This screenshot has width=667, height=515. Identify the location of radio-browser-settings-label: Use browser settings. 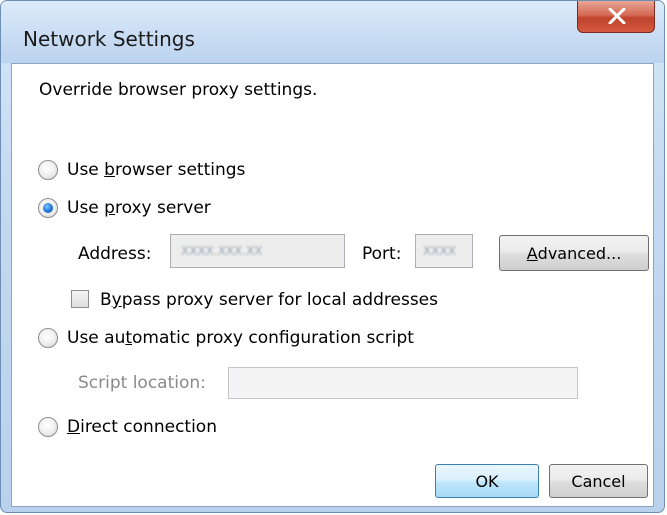
(156, 170).